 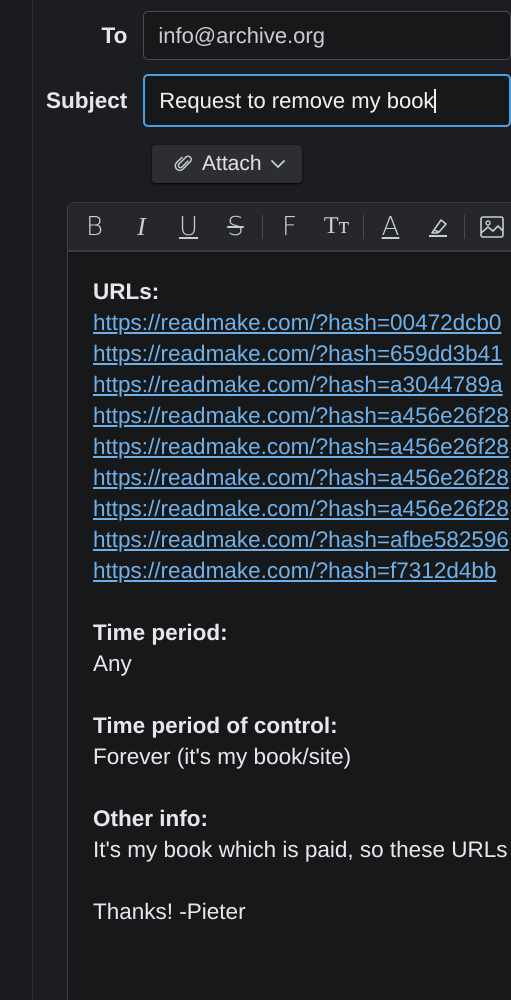 What do you see at coordinates (297, 322) in the screenshot?
I see `url-link: https://readmake.com/?hash=00472dcb0` at bounding box center [297, 322].